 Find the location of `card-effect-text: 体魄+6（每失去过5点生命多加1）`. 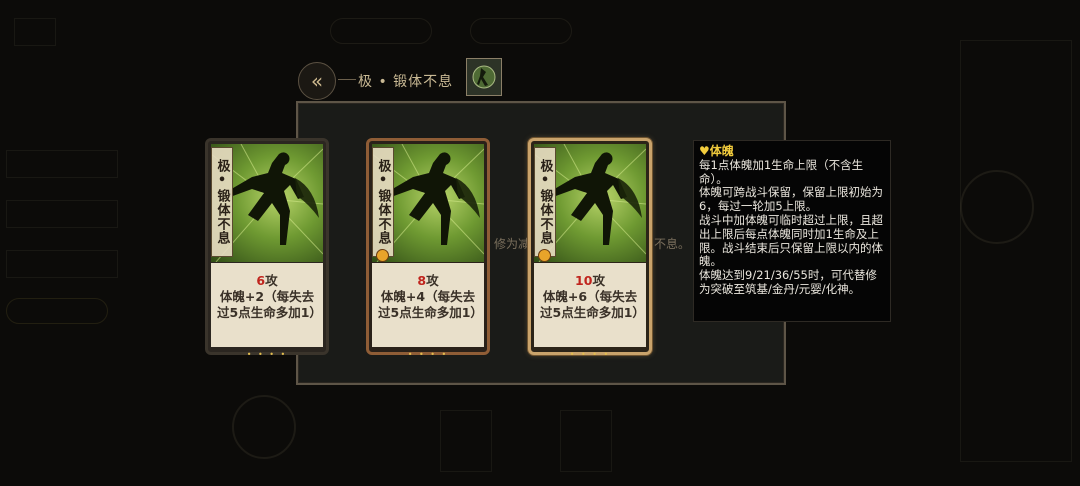

card-effect-text: 体魄+6（每失去过5点生命多加1） is located at coordinates (592, 304).